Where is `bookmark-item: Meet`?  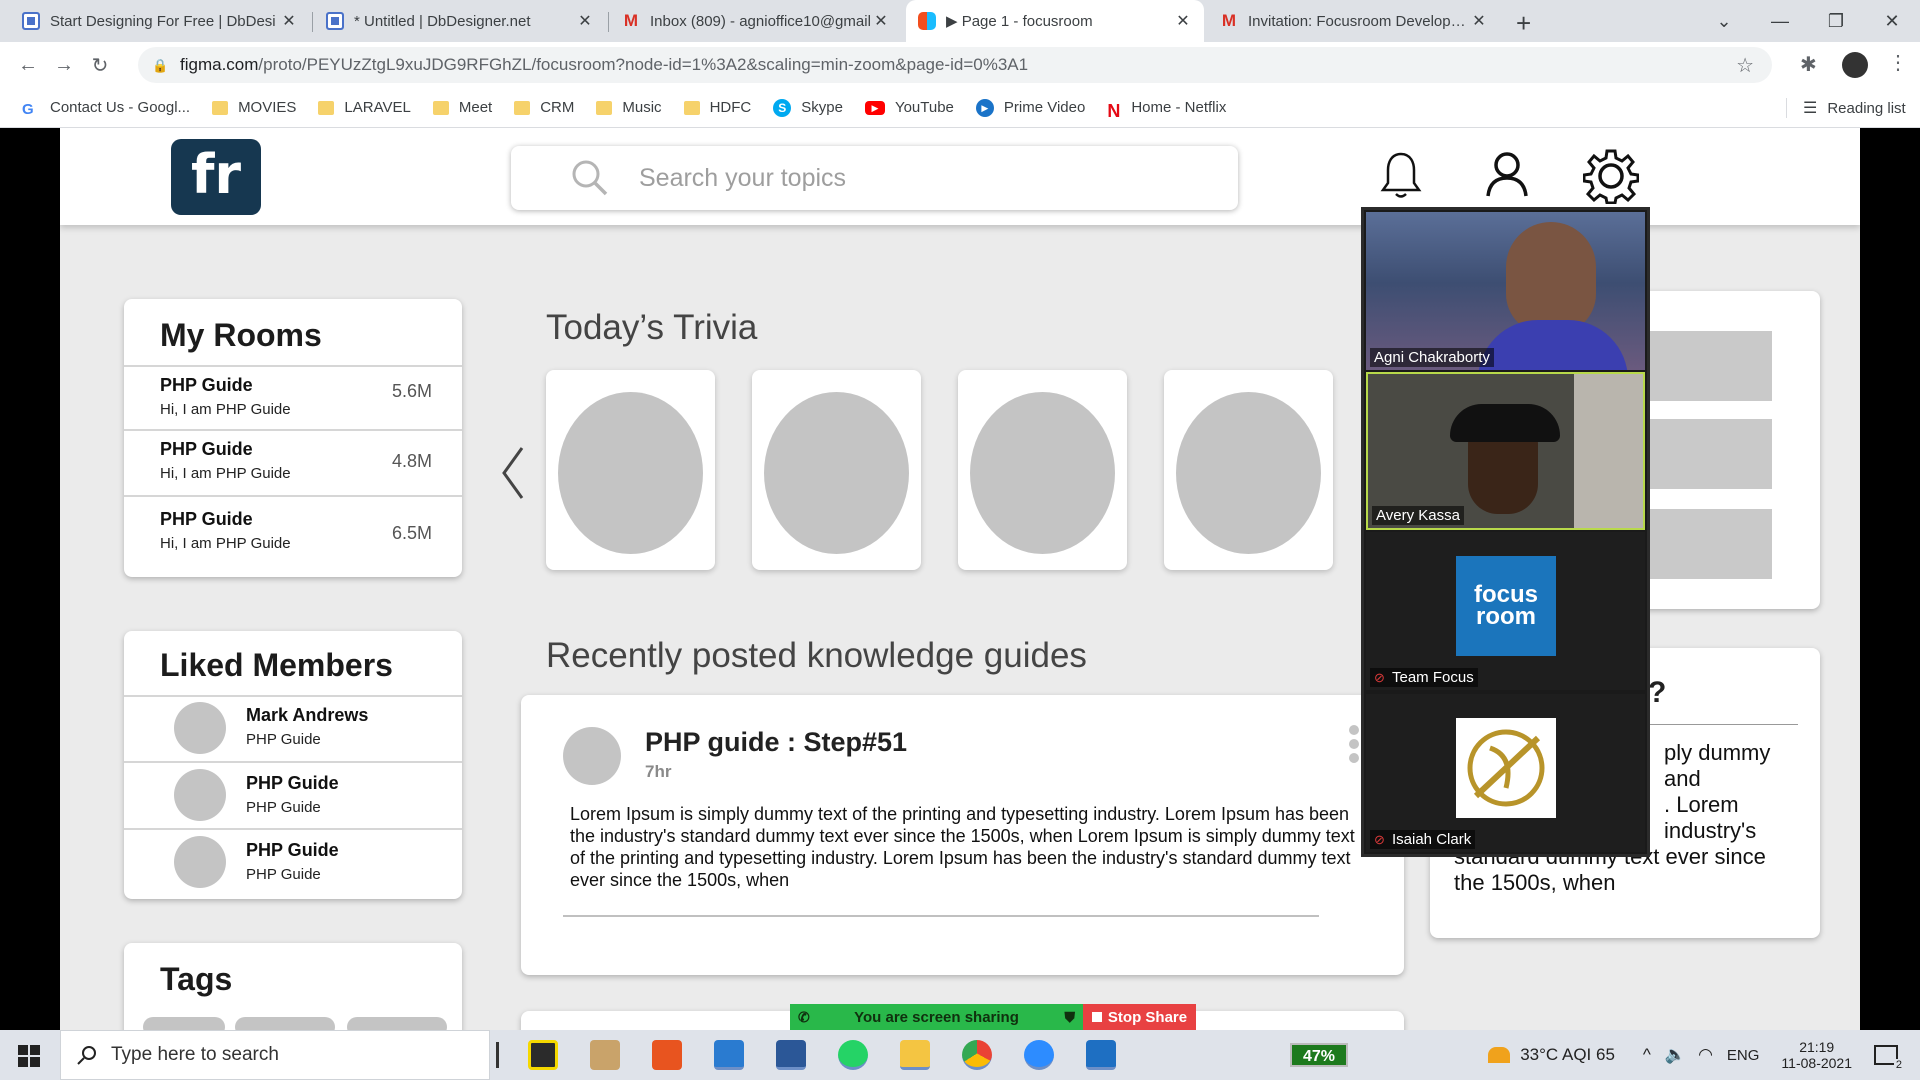 bookmark-item: Meet is located at coordinates (462, 107).